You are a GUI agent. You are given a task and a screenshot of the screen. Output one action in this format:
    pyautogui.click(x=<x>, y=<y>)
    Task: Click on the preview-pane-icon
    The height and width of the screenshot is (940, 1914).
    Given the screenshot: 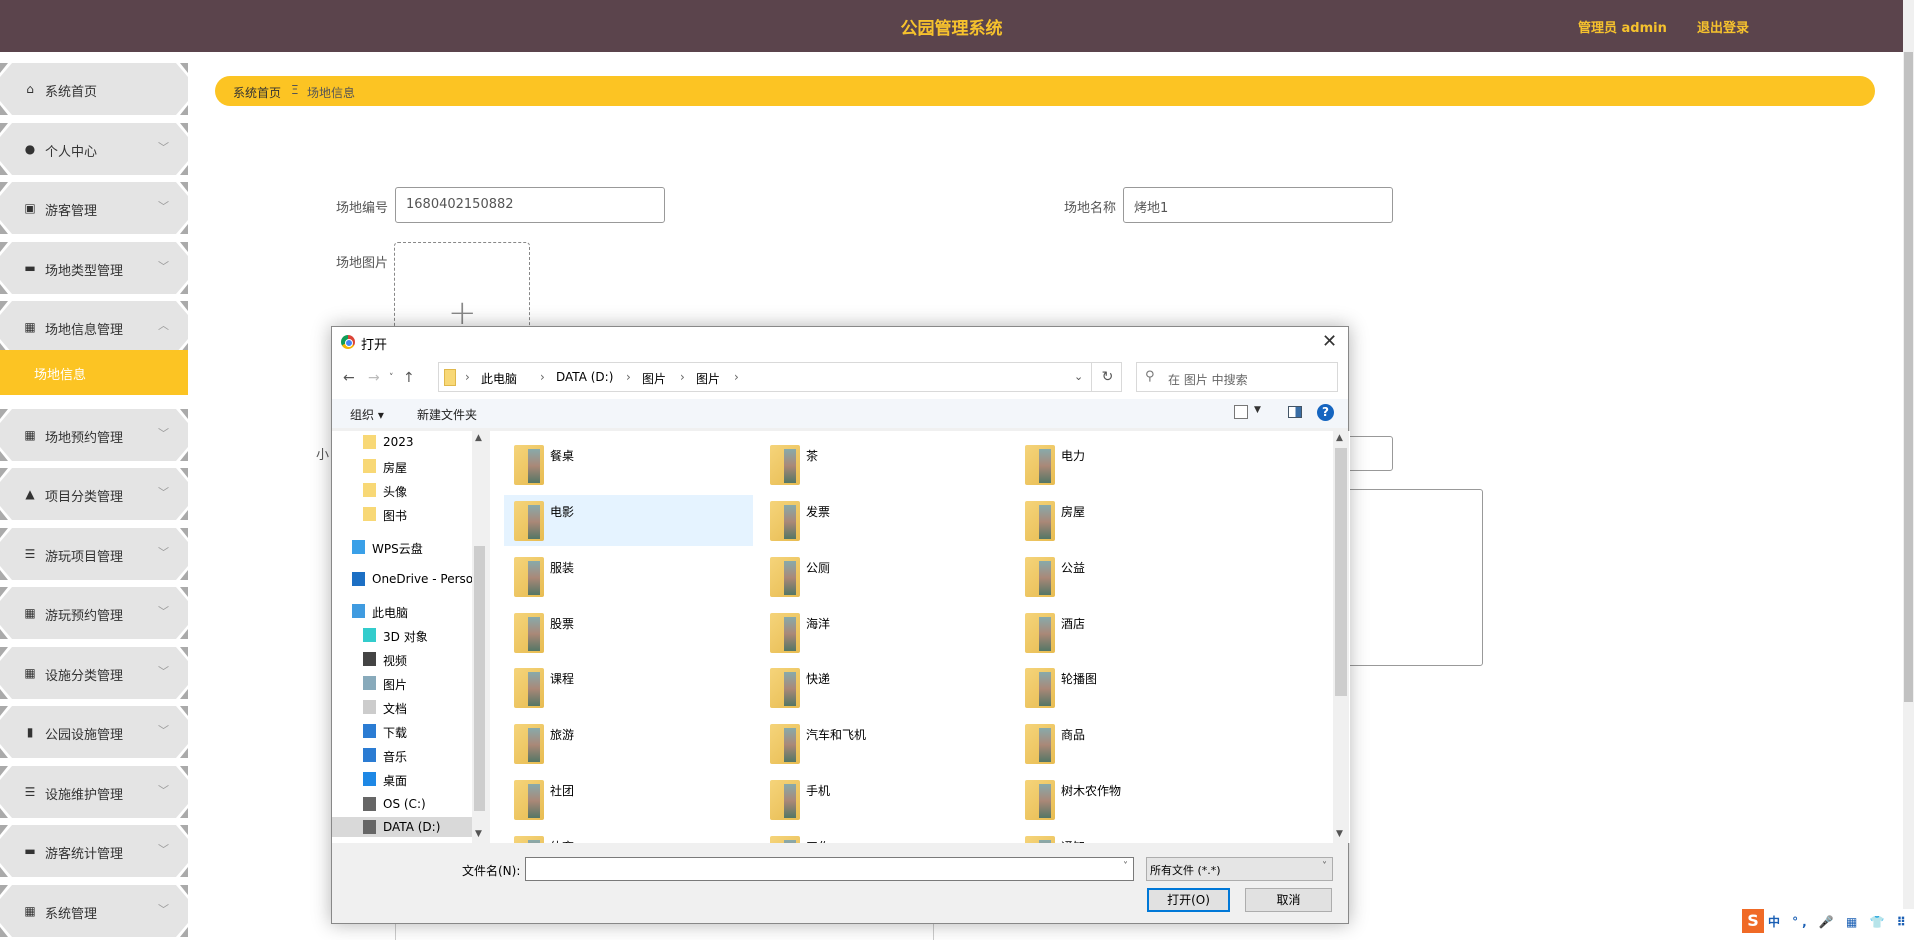 What is the action you would take?
    pyautogui.click(x=1295, y=412)
    